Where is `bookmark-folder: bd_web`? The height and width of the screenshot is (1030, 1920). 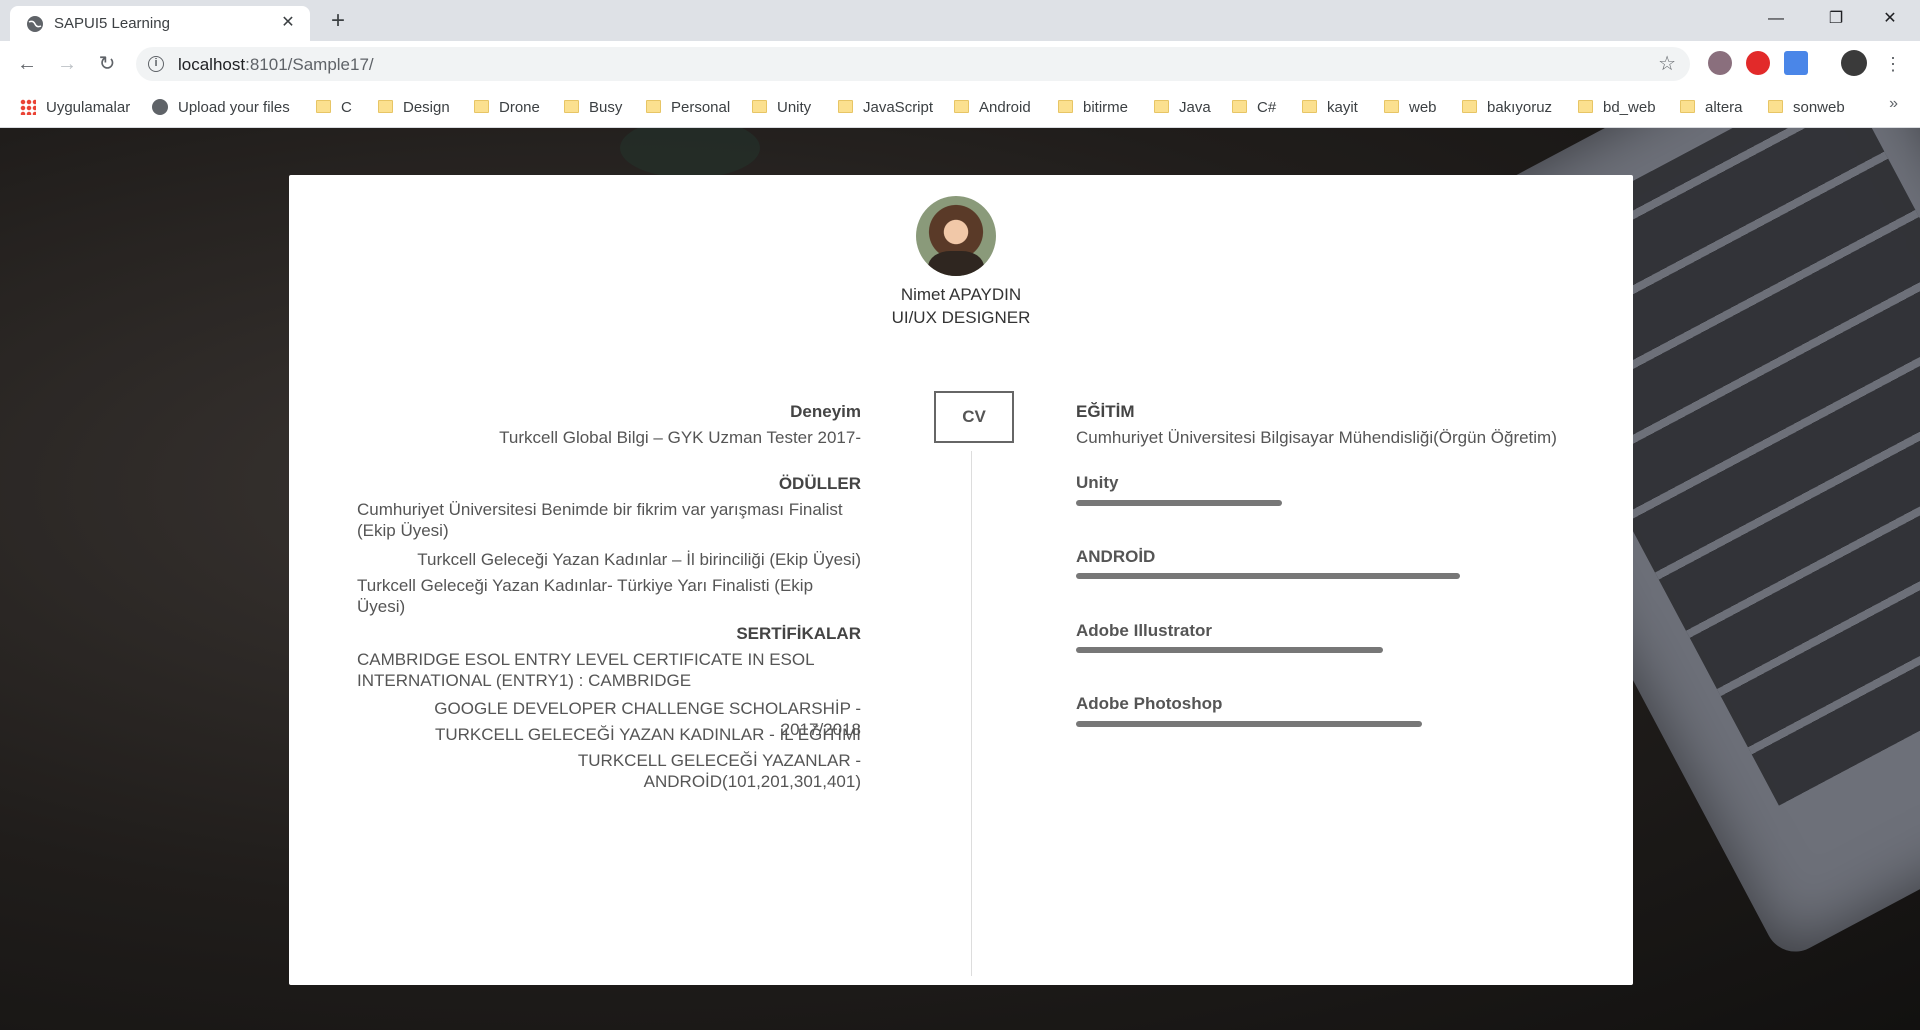
bookmark-folder: bd_web is located at coordinates (1617, 108).